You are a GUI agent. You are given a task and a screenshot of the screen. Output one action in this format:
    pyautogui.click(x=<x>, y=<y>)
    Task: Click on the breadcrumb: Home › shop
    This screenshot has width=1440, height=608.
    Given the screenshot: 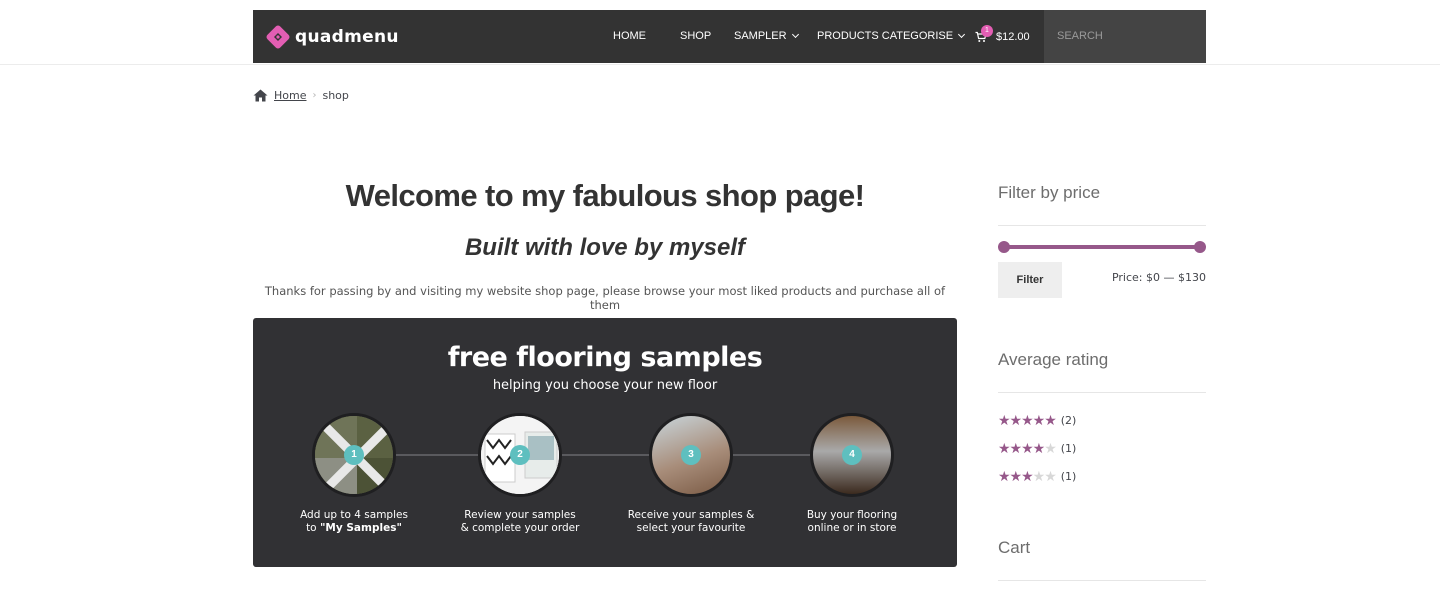 What is the action you would take?
    pyautogui.click(x=301, y=95)
    